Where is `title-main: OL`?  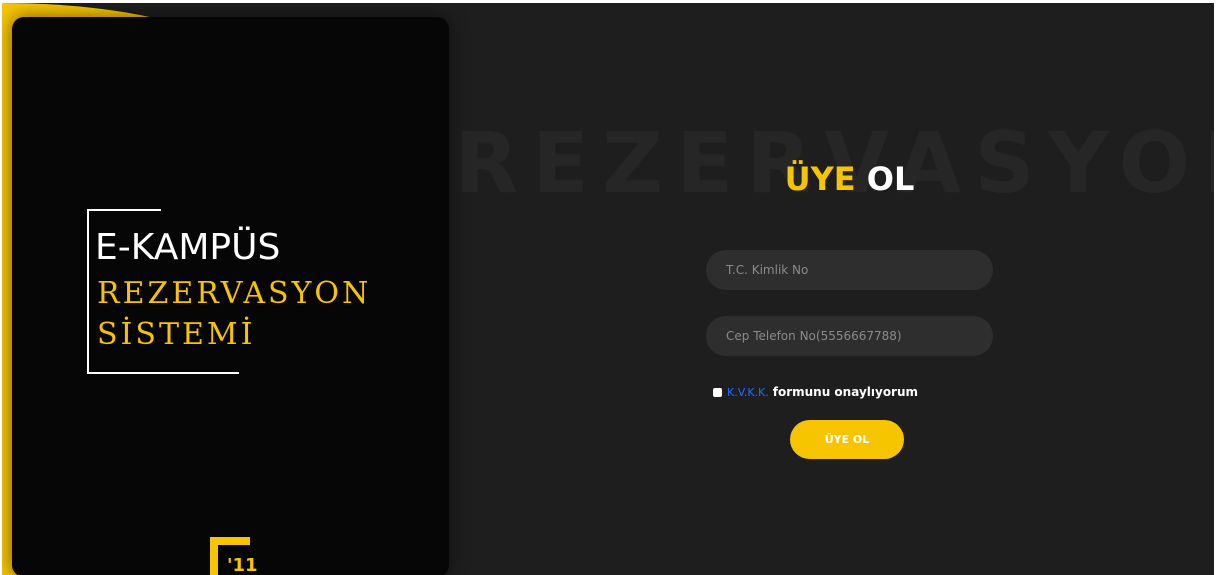
title-main: OL is located at coordinates (890, 179).